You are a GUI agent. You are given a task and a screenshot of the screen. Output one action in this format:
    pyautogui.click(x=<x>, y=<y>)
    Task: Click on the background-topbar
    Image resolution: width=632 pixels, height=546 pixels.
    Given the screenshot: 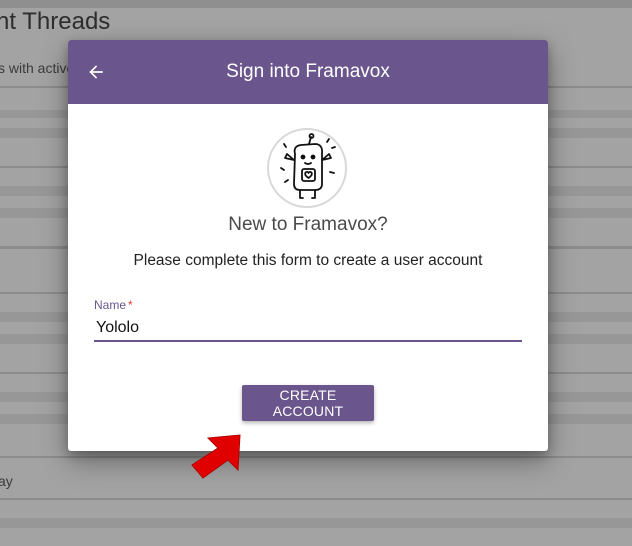 What is the action you would take?
    pyautogui.click(x=316, y=4)
    